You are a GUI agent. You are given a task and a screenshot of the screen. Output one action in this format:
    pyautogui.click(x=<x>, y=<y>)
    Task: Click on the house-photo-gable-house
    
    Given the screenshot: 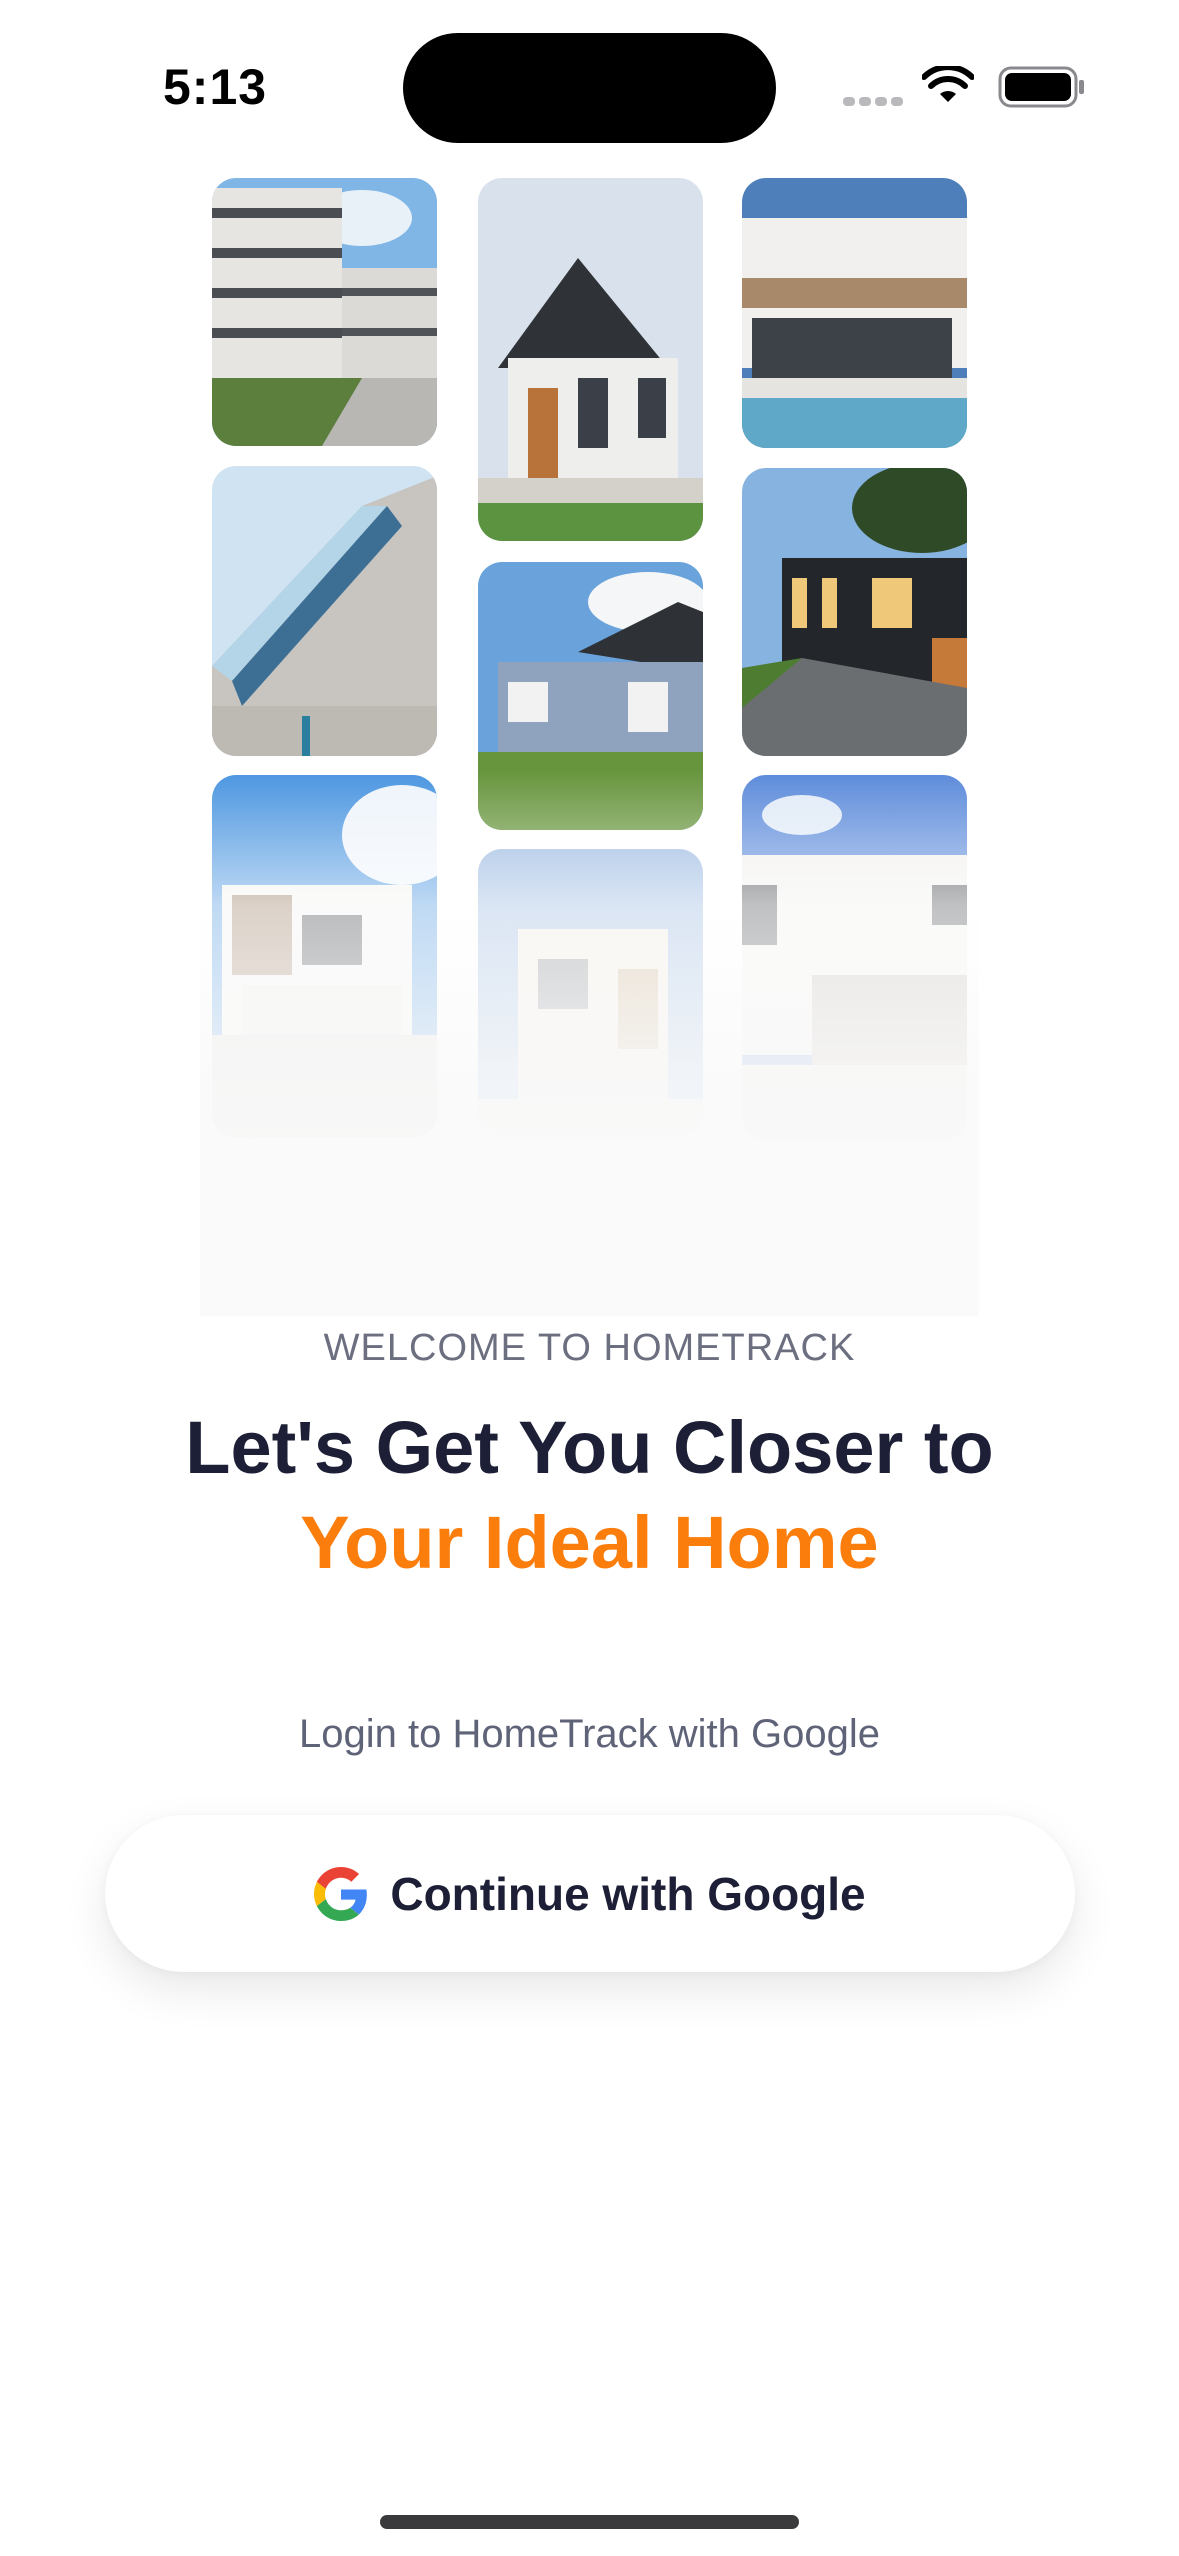 What is the action you would take?
    pyautogui.click(x=590, y=359)
    